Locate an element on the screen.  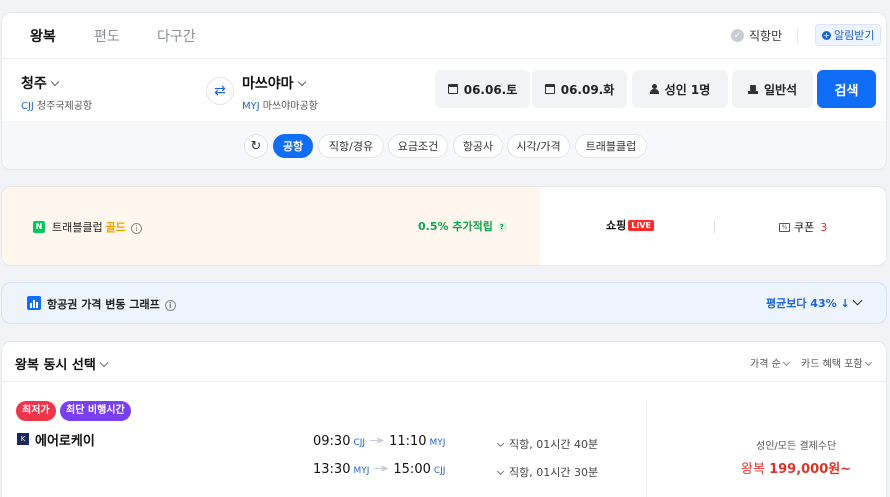
coupon-count: 3 is located at coordinates (824, 227).